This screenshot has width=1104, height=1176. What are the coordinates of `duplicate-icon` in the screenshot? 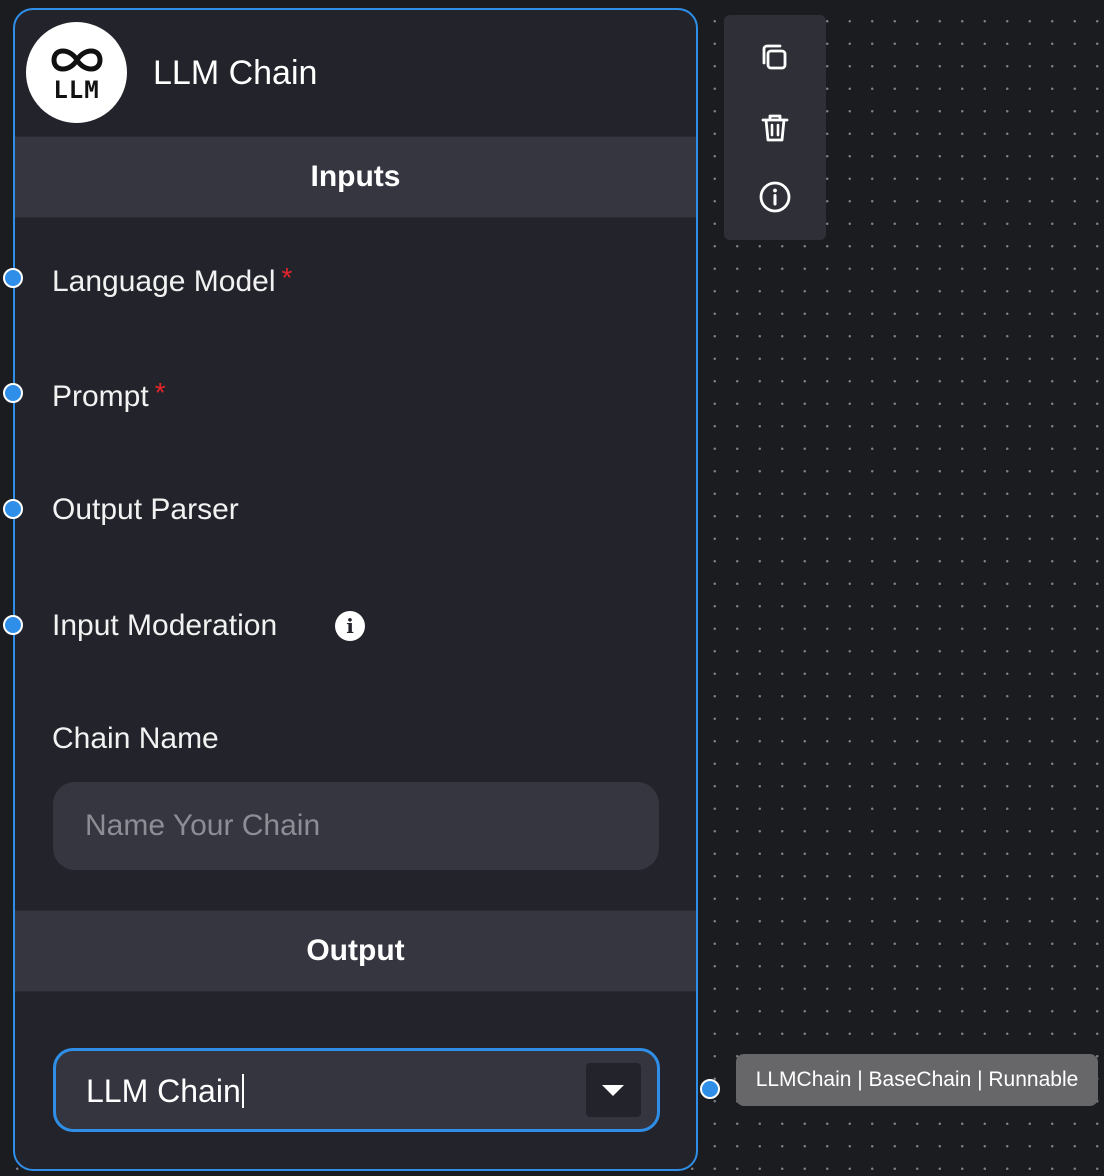 It's located at (775, 58).